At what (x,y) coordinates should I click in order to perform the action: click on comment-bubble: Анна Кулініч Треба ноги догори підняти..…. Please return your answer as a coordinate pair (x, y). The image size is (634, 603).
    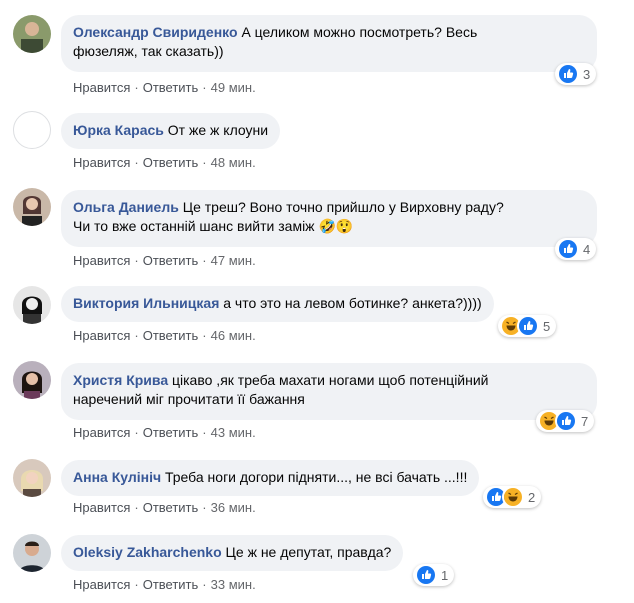
    Looking at the image, I should click on (270, 478).